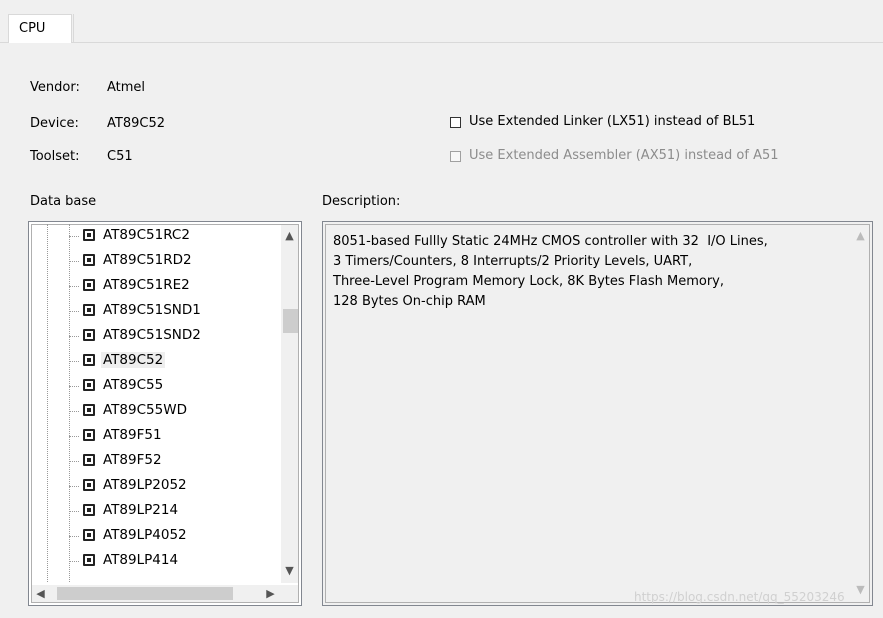  Describe the element at coordinates (73, 28) in the screenshot. I see `tab-divider` at that location.